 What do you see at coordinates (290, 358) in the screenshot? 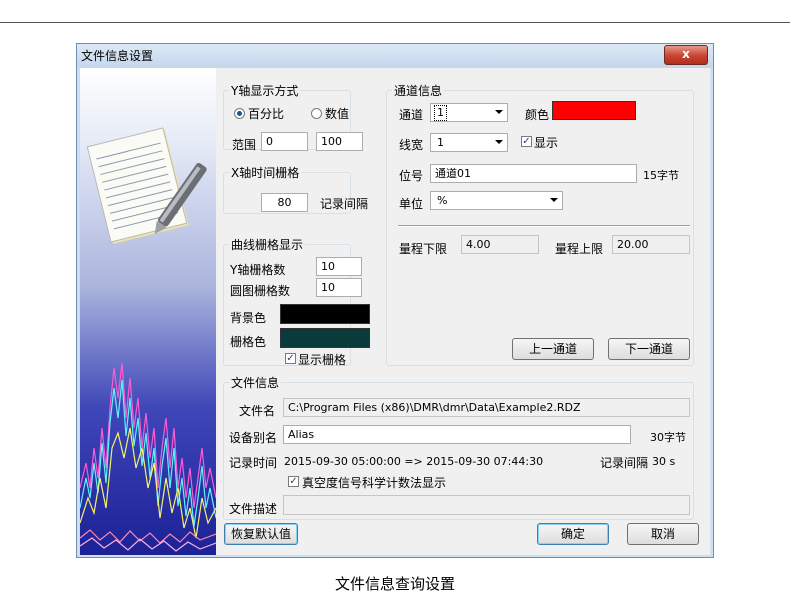
I see `show-grid-checkbox: ✓` at bounding box center [290, 358].